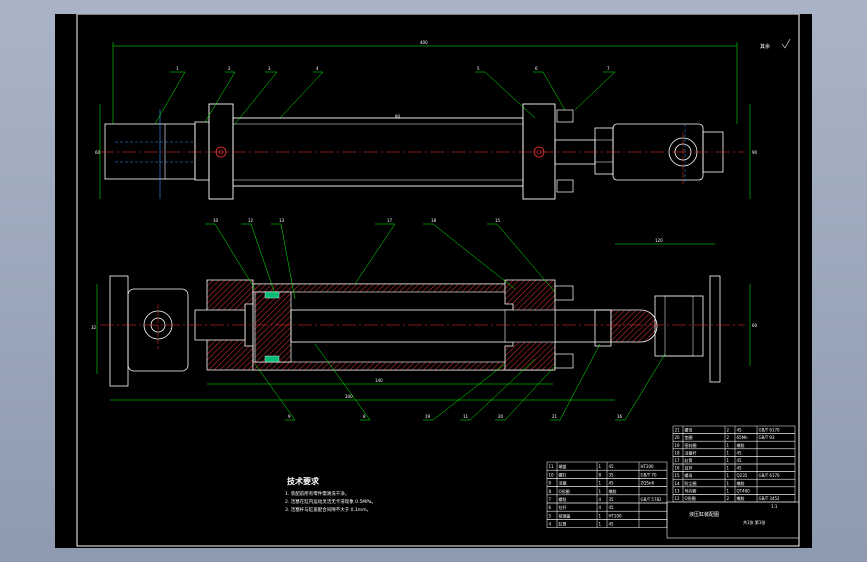  Describe the element at coordinates (649, 474) in the screenshot. I see `table-cell: GB/T 70` at that location.